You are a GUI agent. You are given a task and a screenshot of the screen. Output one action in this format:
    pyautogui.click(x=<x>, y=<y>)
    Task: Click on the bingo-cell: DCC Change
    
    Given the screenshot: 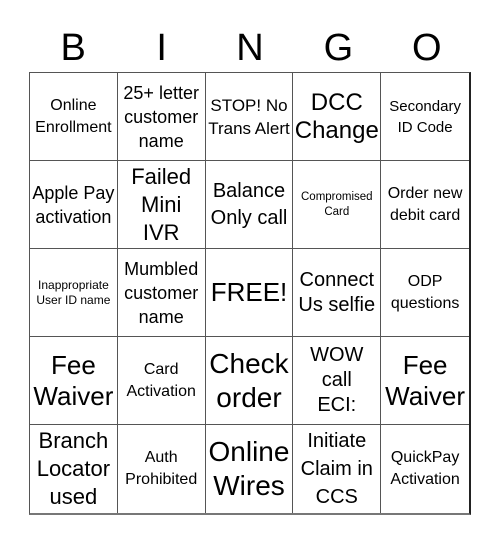 What is the action you would take?
    pyautogui.click(x=337, y=117)
    